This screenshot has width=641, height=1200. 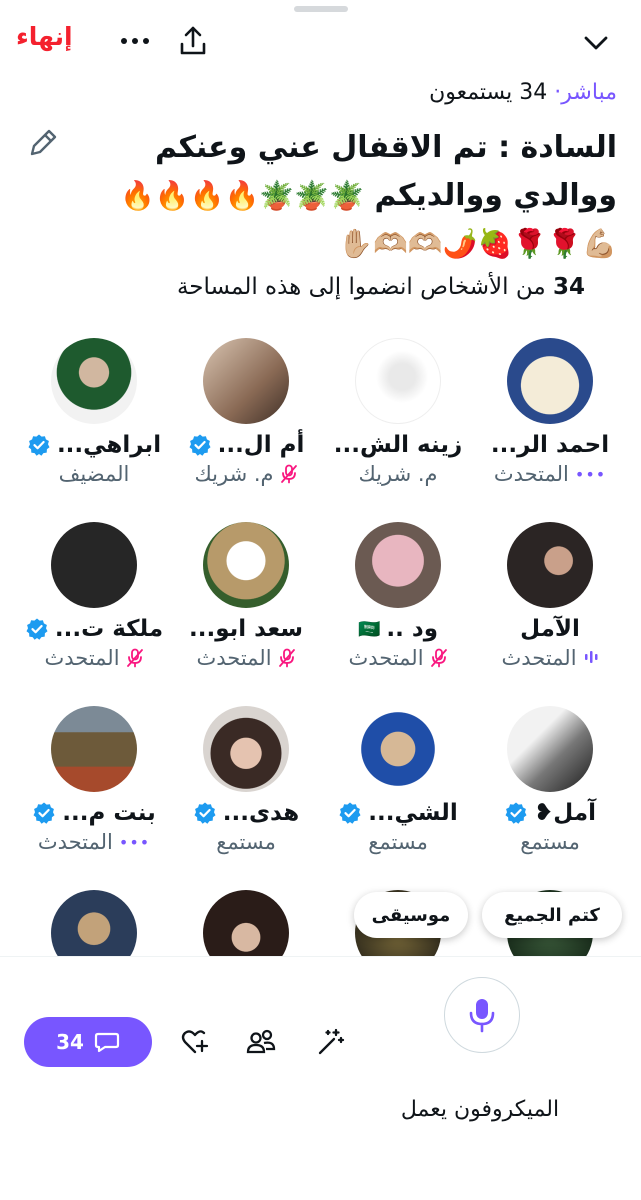 What do you see at coordinates (43, 143) in the screenshot?
I see `pencil-icon` at bounding box center [43, 143].